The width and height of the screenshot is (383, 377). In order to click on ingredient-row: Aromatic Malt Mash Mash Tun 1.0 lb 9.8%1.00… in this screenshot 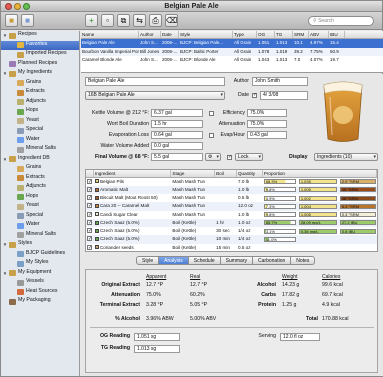, I will do `click(231, 189)`.